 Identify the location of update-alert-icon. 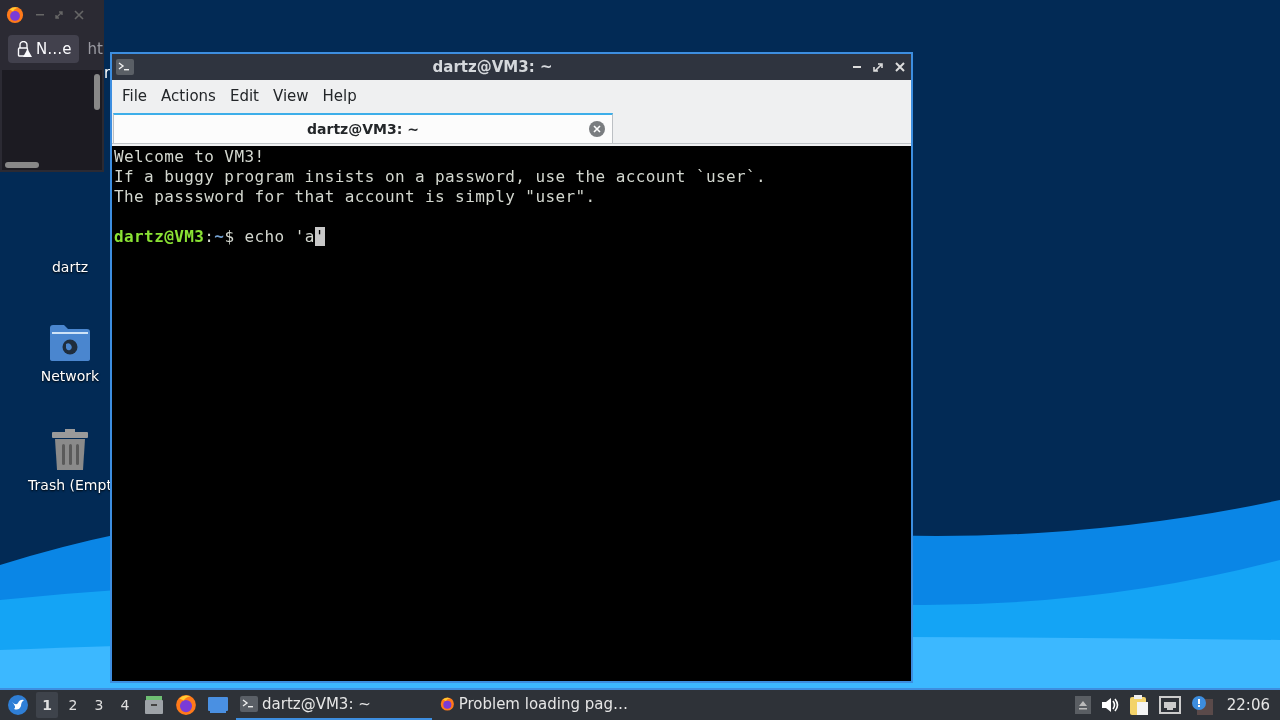
(1201, 705).